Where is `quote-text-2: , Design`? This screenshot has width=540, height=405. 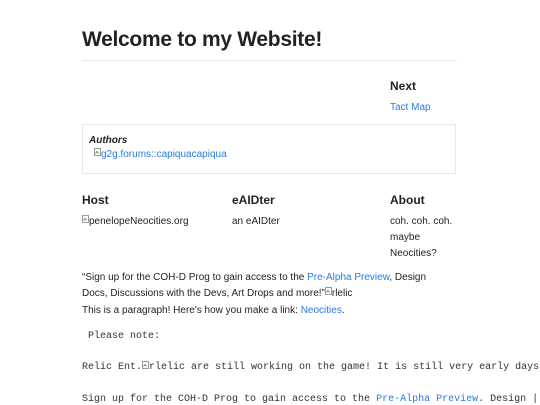 quote-text-2: , Design is located at coordinates (408, 277).